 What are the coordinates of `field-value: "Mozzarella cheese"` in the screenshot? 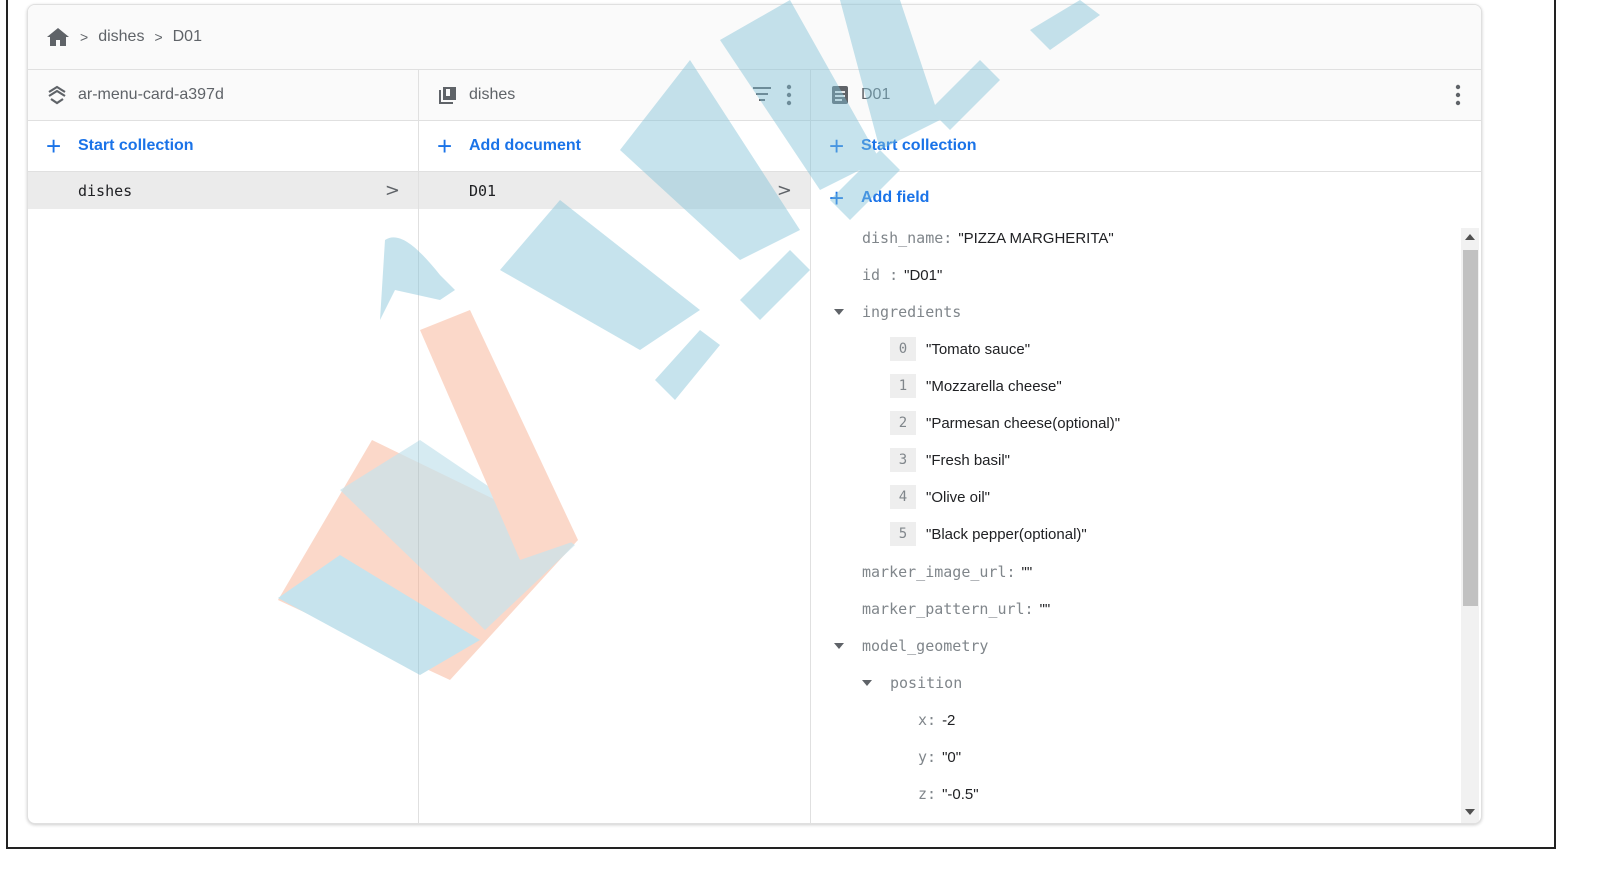 It's located at (994, 386).